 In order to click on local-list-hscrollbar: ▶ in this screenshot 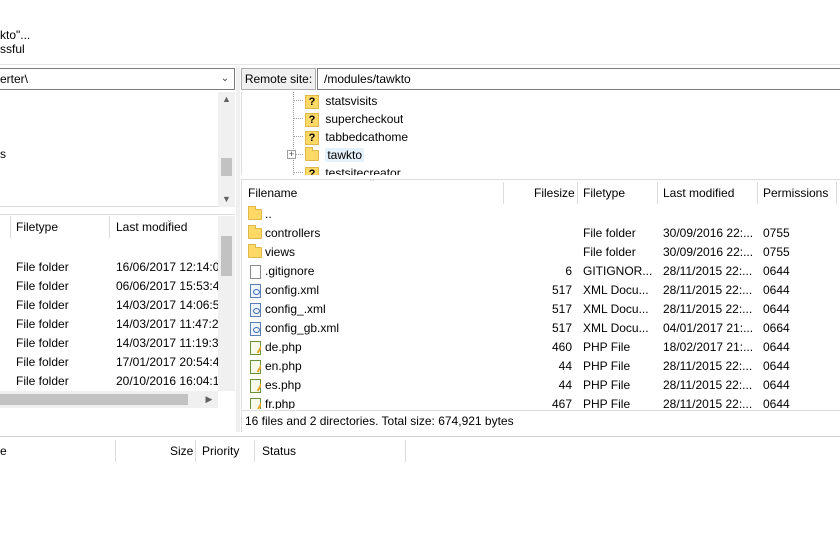, I will do `click(109, 399)`.